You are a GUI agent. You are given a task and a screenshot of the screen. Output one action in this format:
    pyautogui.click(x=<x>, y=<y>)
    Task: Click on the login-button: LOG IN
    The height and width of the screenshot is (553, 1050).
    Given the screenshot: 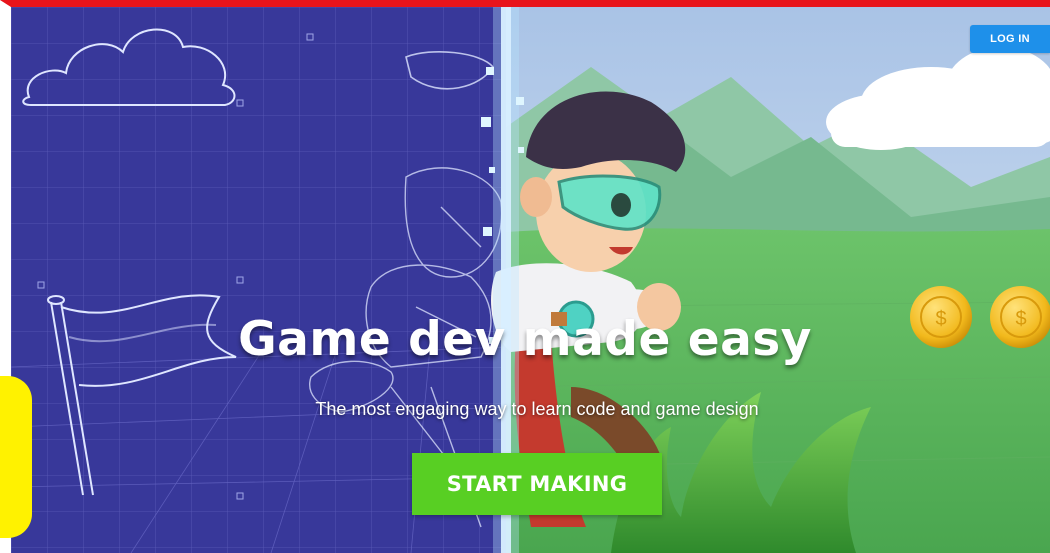 What is the action you would take?
    pyautogui.click(x=1010, y=39)
    